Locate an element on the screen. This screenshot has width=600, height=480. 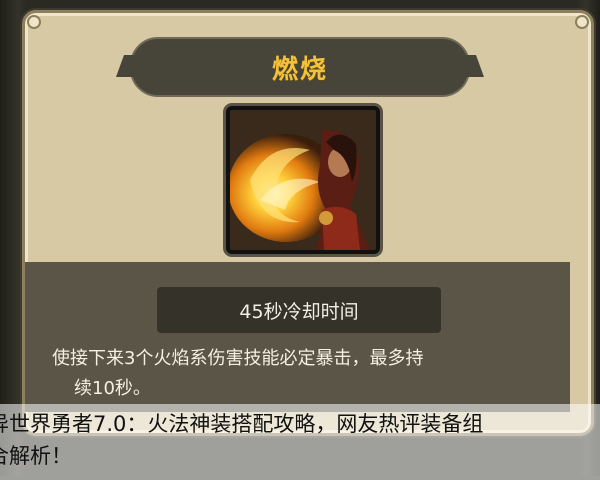
description-line-2: 续10秒。 is located at coordinates (112, 388).